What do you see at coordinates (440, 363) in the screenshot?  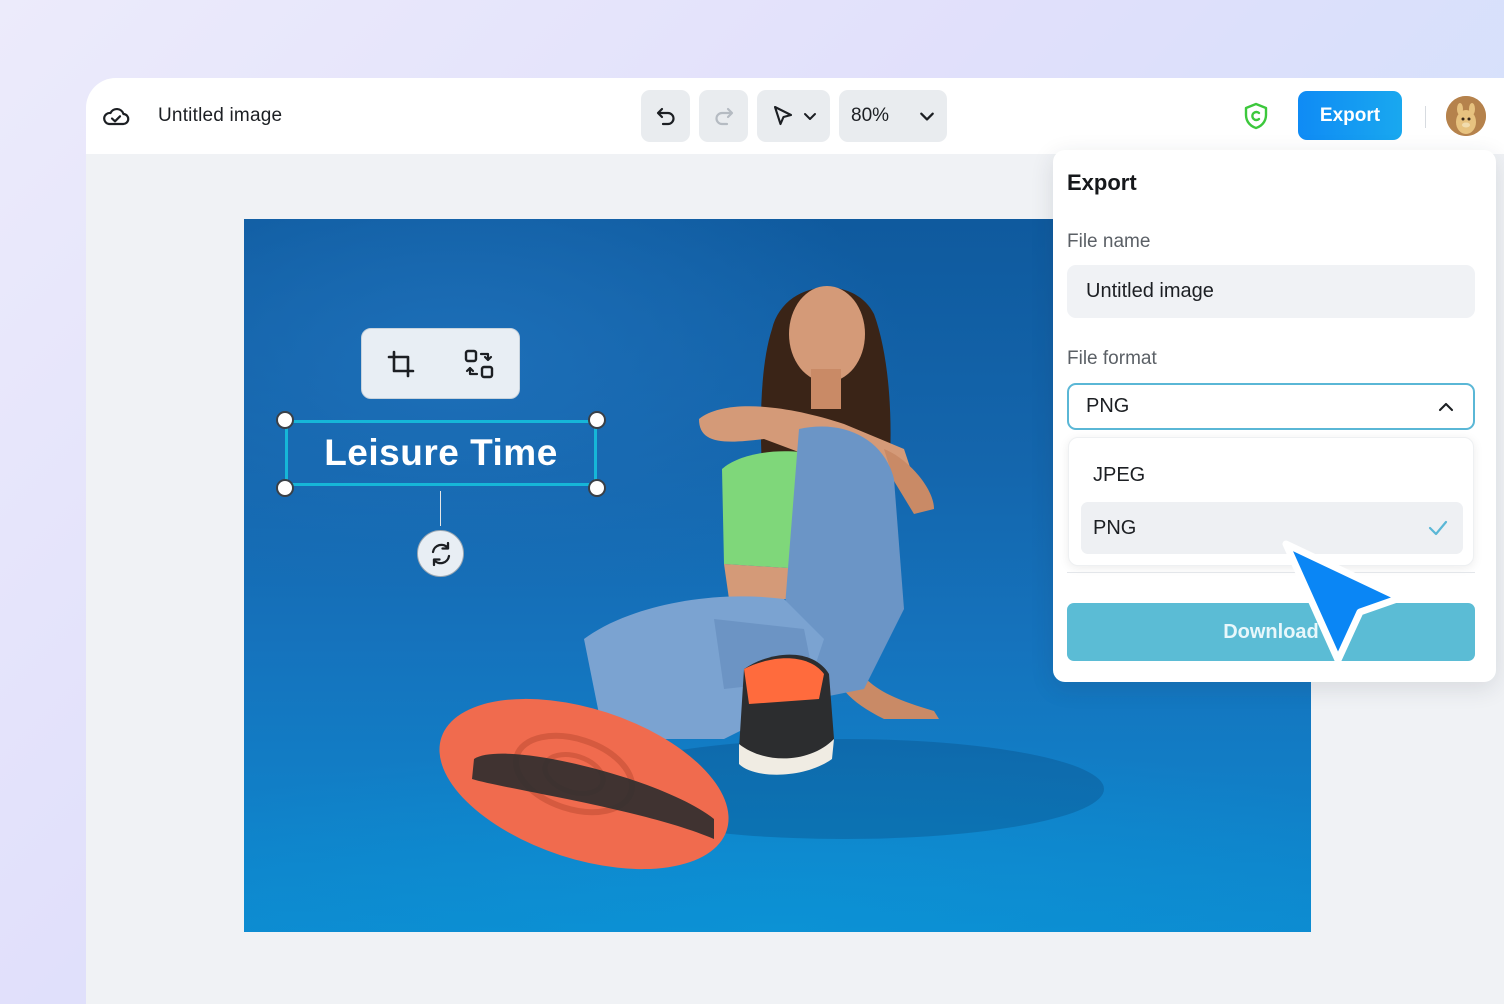 I see `image-context-toolbar` at bounding box center [440, 363].